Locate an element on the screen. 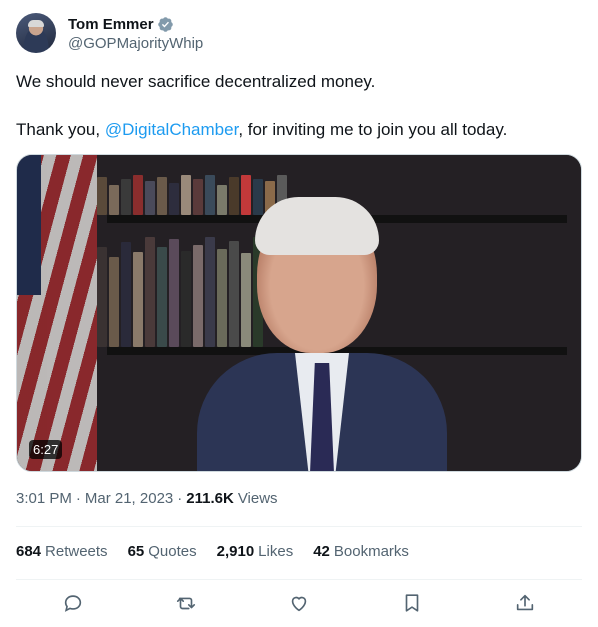 The height and width of the screenshot is (627, 598). reply-icon is located at coordinates (72, 603).